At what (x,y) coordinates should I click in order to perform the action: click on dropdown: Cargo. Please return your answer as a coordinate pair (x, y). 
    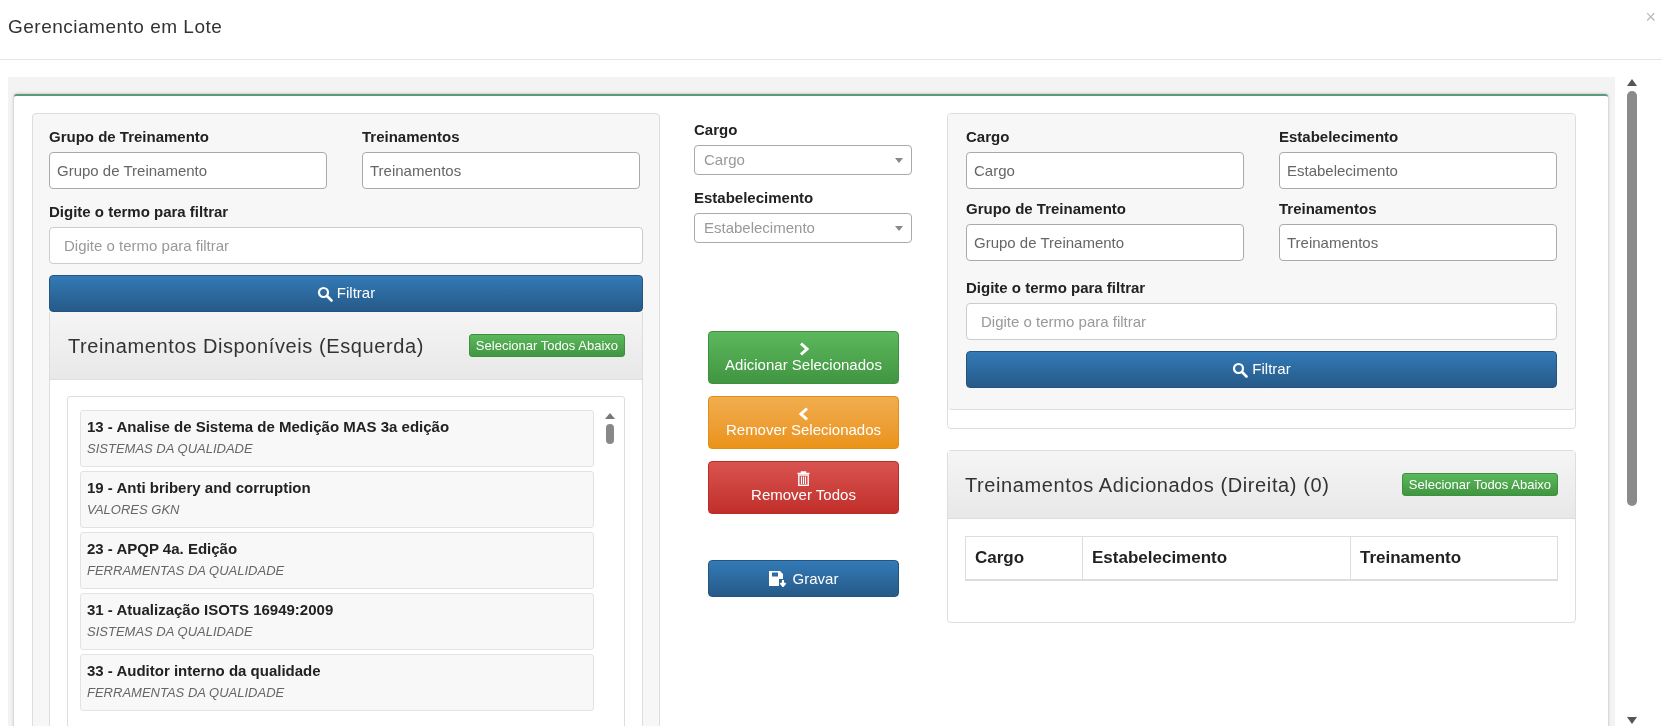
    Looking at the image, I should click on (803, 160).